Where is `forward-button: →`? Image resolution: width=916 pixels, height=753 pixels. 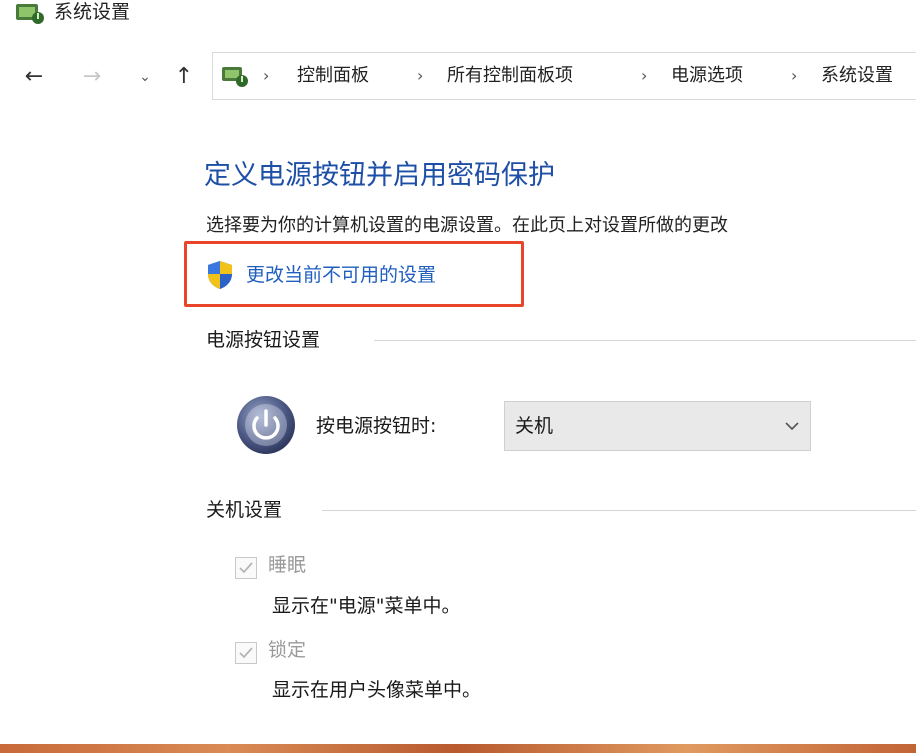 forward-button: → is located at coordinates (92, 77).